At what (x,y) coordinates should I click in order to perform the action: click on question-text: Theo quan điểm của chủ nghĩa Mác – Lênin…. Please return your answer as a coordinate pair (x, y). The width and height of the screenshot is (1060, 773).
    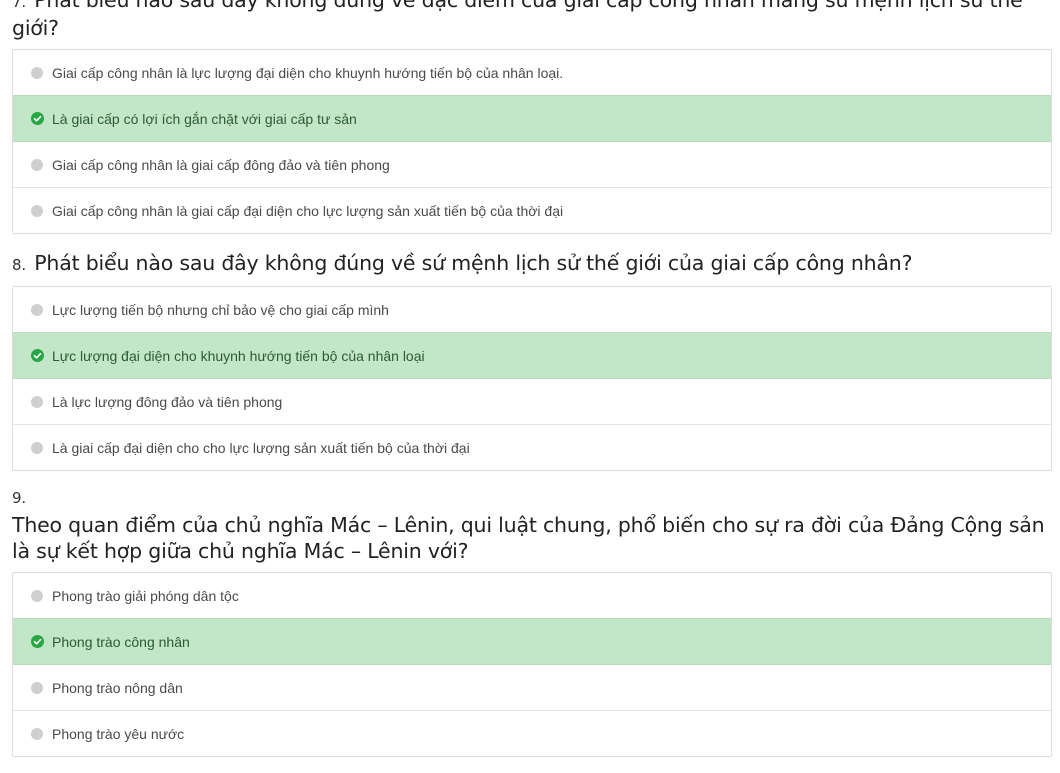
    Looking at the image, I should click on (528, 538).